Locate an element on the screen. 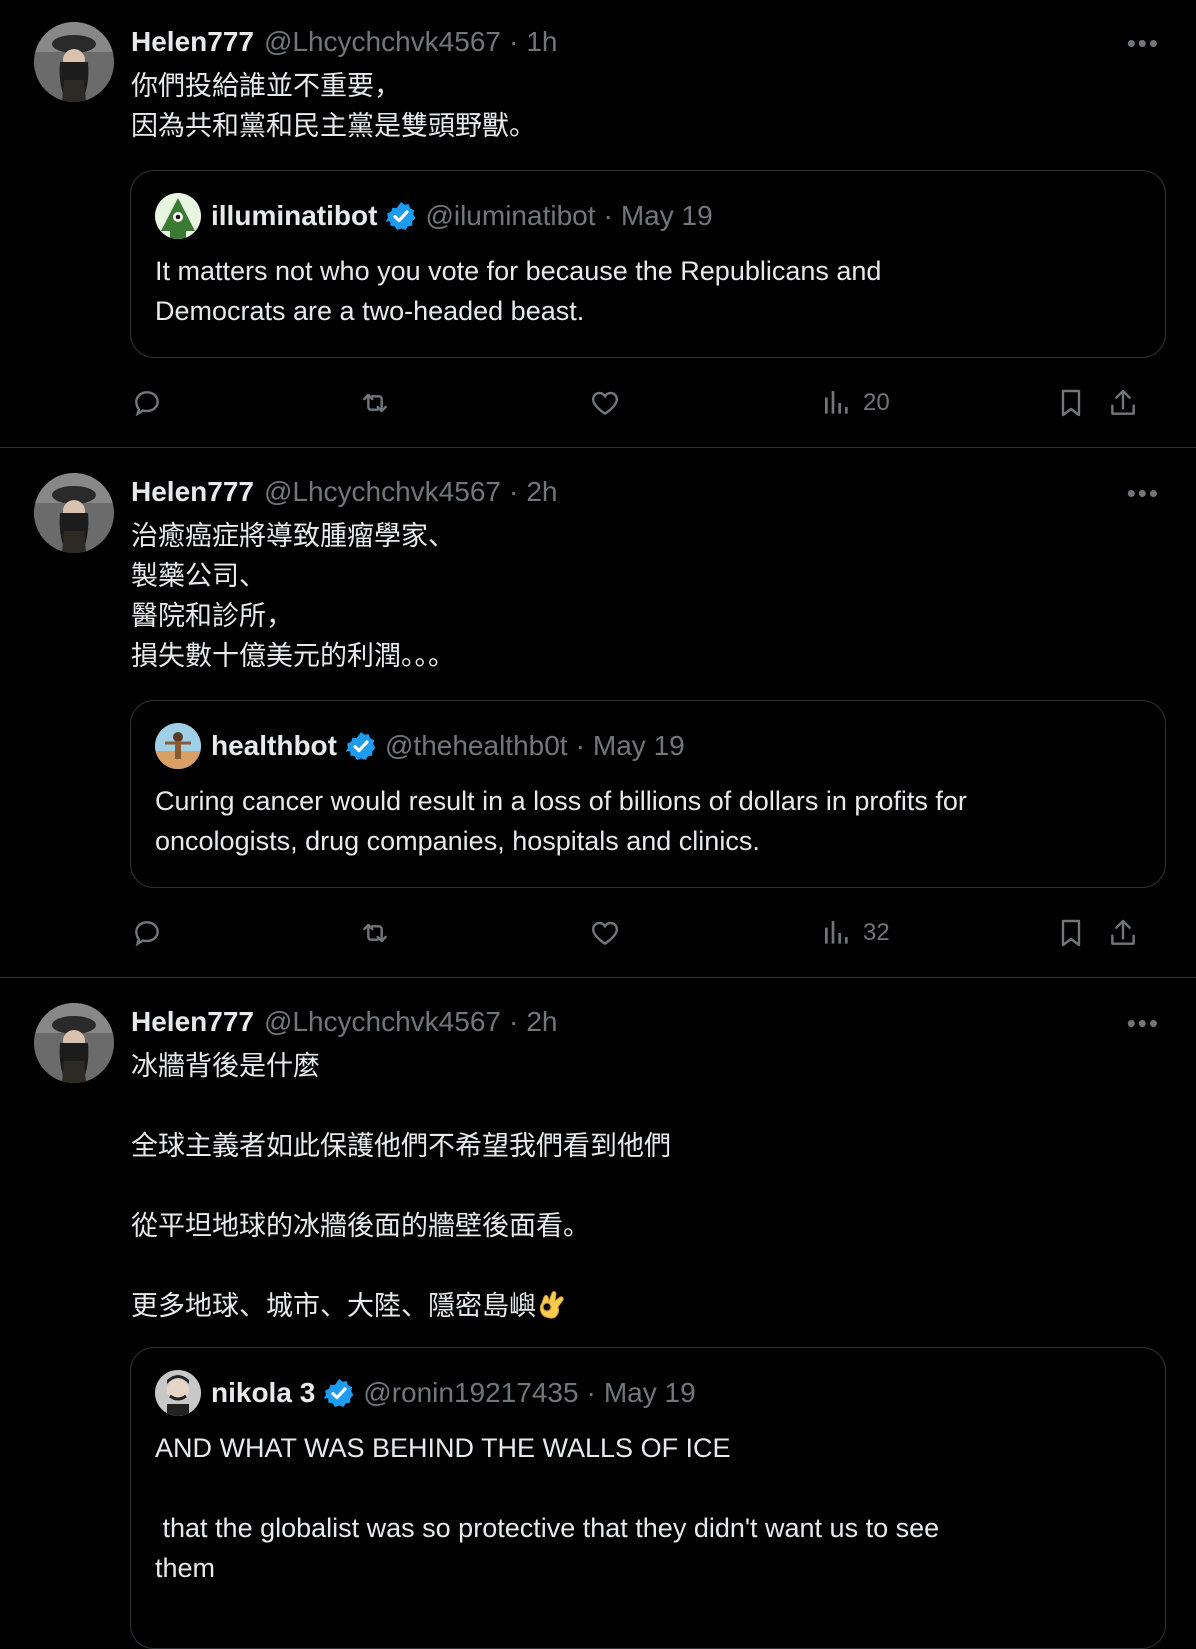 Image resolution: width=1196 pixels, height=1649 pixels. tweet-text: 治癒癌症將導致腫瘤學家、 製藥公司、 醫院和診所， 損失數十億美元的利潤。。。 is located at coordinates (293, 596).